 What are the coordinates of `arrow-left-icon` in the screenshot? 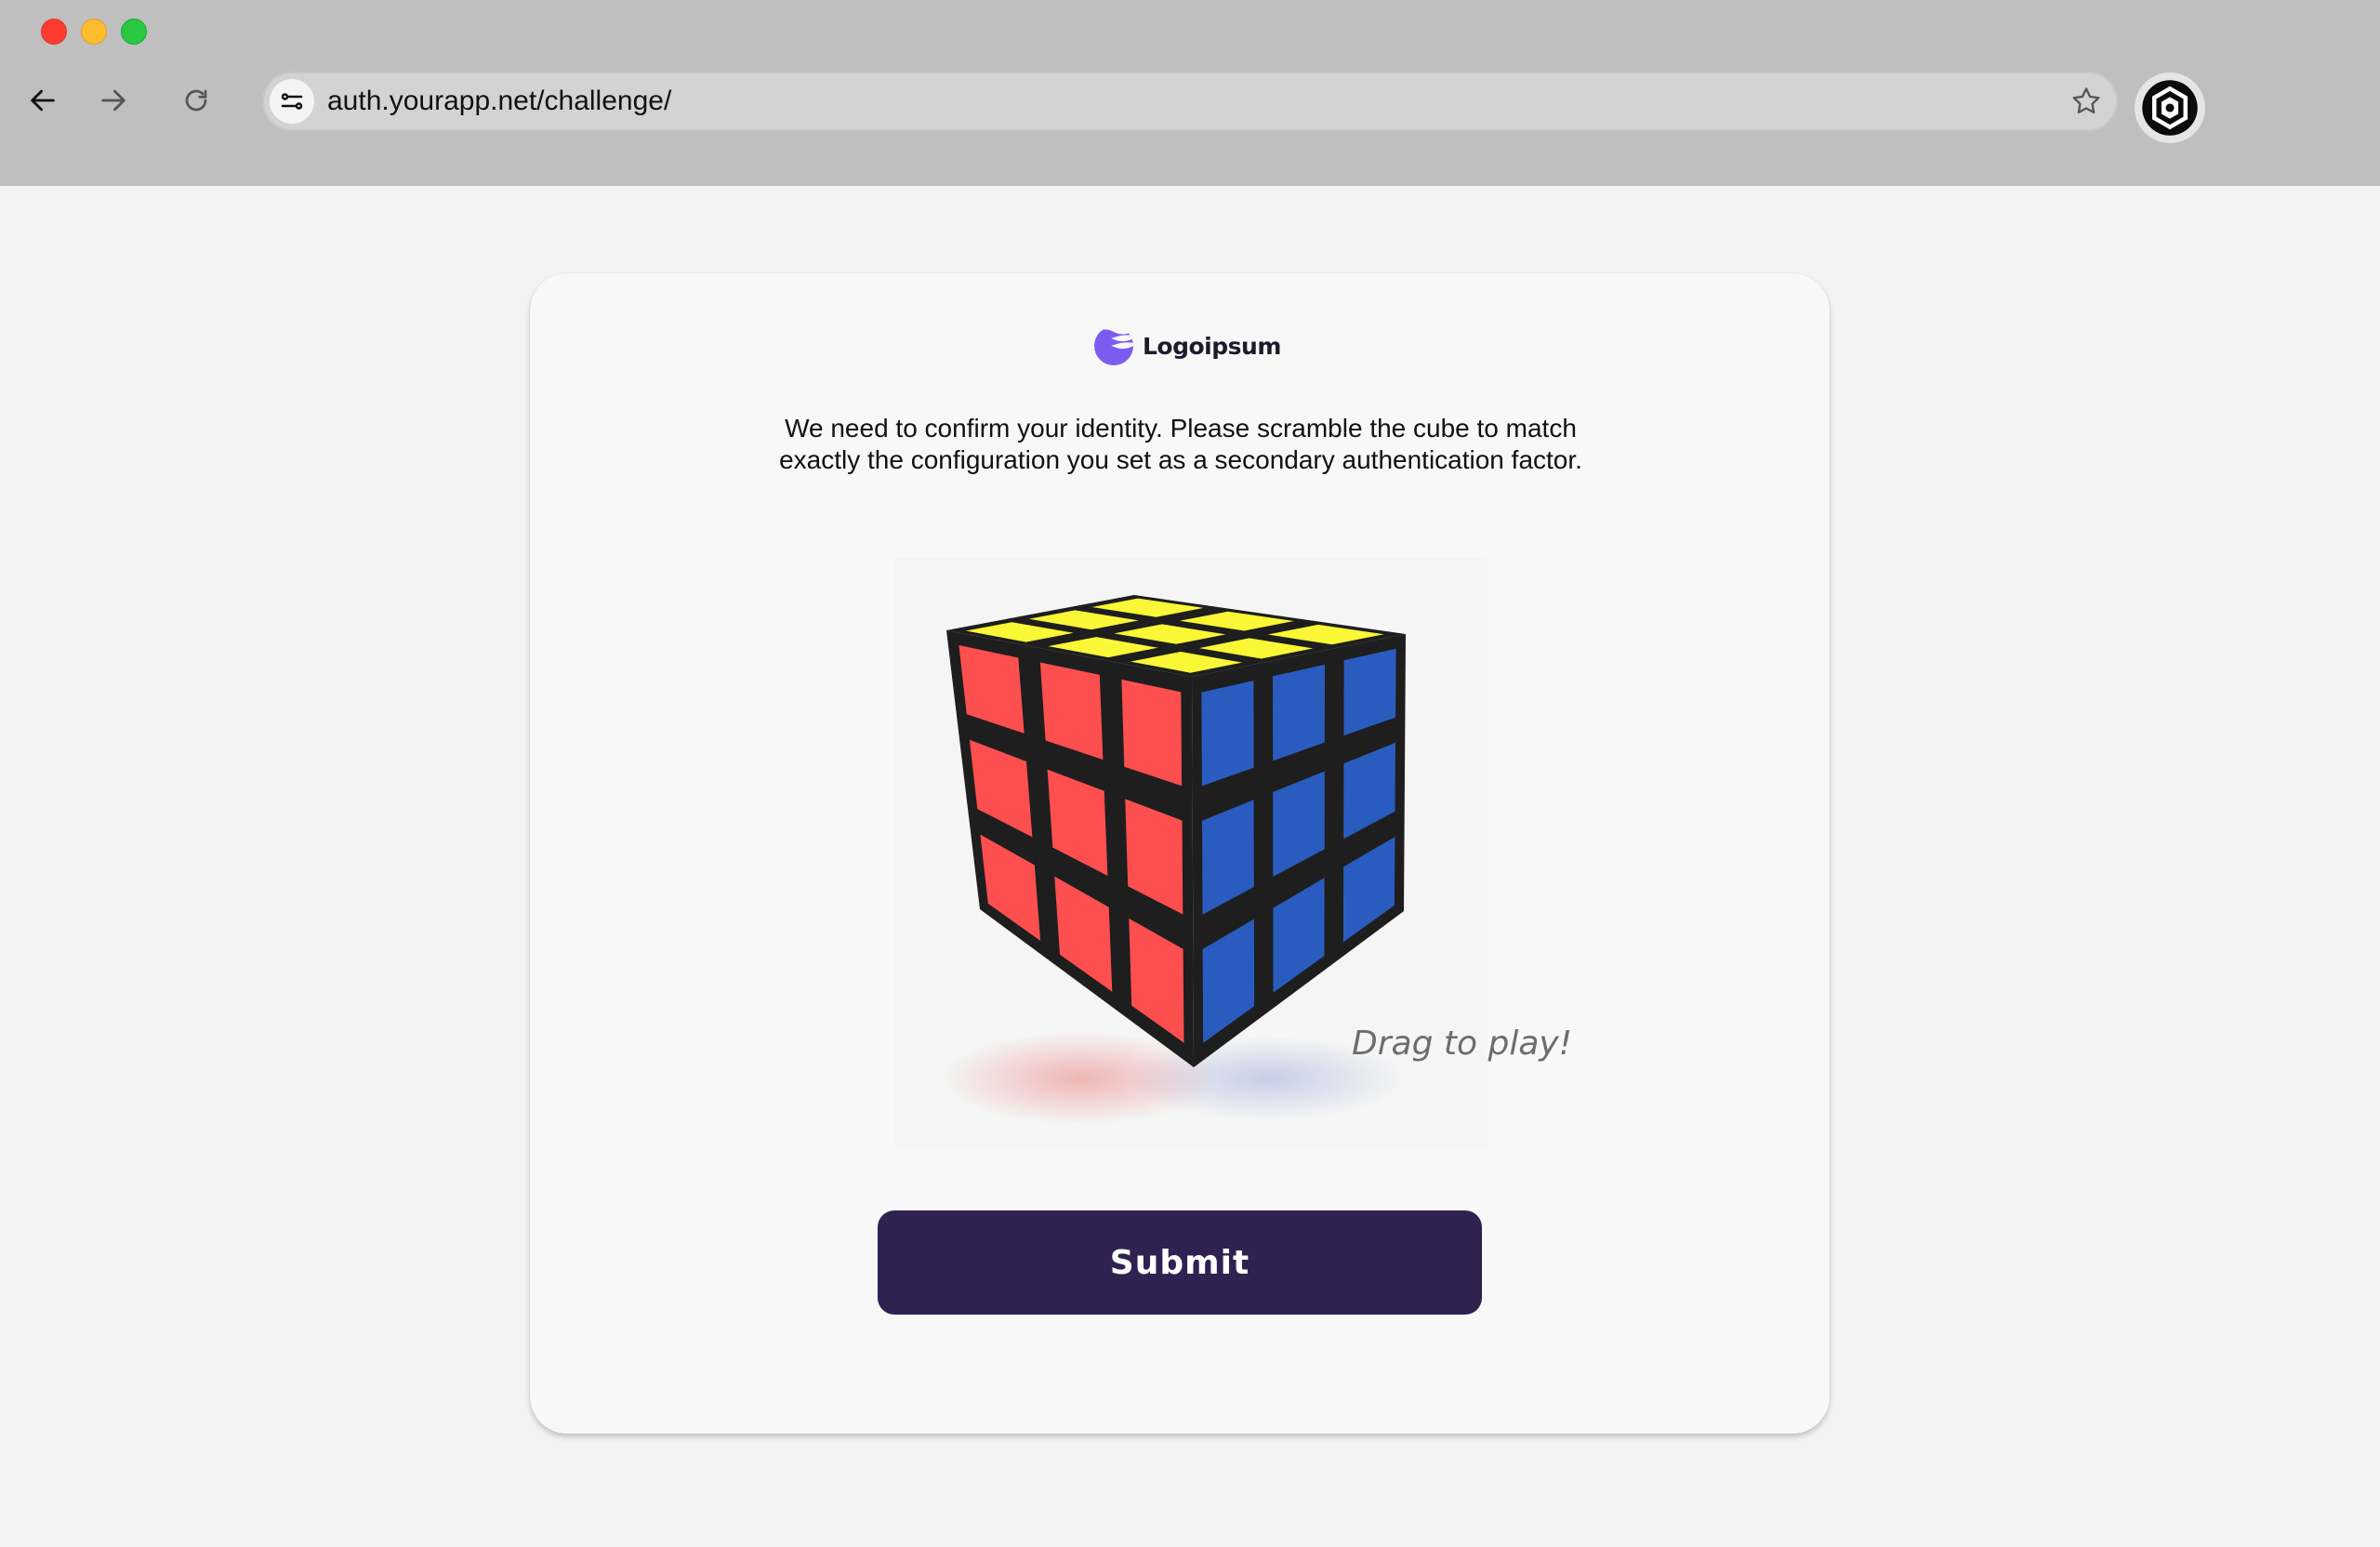 It's located at (43, 100).